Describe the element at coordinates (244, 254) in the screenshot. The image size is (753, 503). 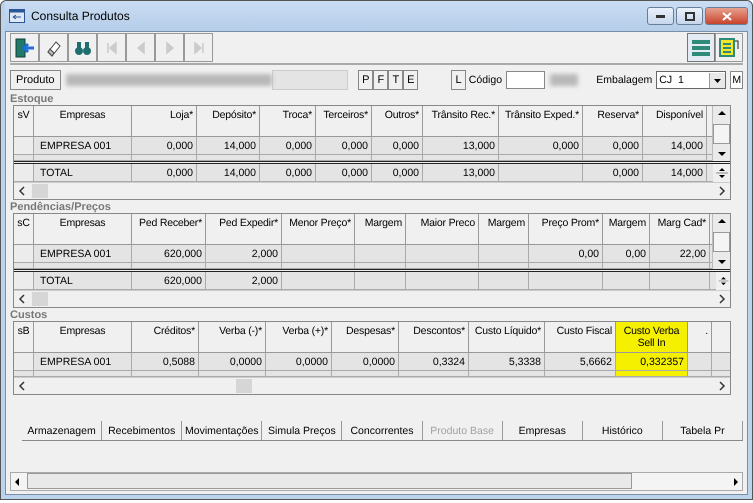
I see `table-cell: 2,000` at that location.